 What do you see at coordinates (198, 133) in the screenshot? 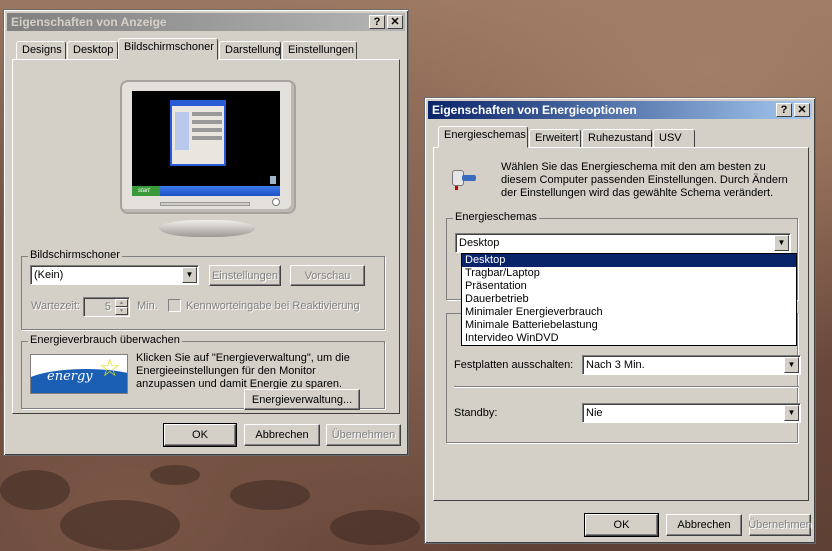
I see `preview-dialog` at bounding box center [198, 133].